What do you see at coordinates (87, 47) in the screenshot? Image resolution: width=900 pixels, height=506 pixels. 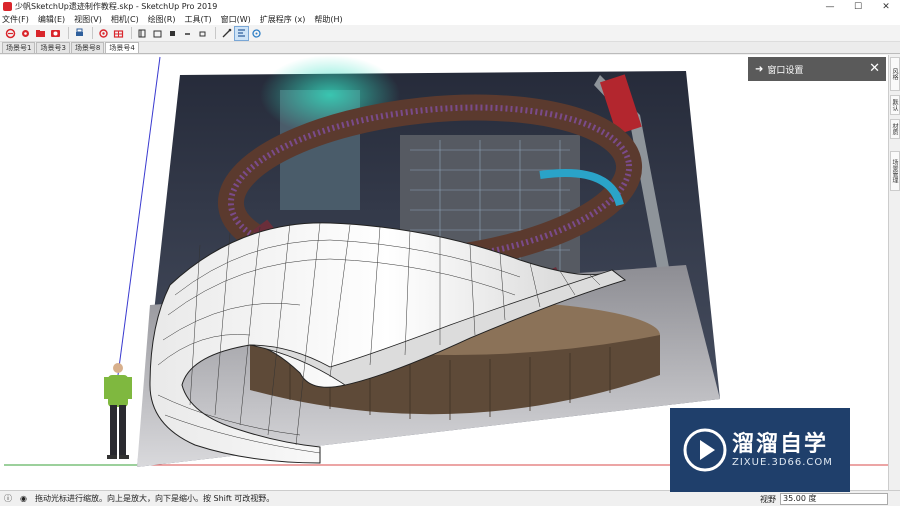 I see `scene-tab-8: 场景号8` at bounding box center [87, 47].